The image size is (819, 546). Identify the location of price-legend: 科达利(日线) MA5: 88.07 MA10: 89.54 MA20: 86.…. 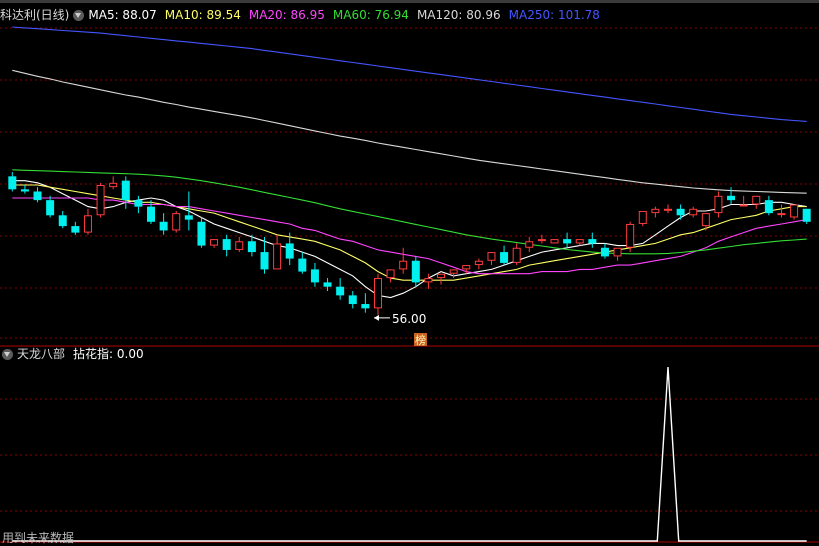
(304, 15).